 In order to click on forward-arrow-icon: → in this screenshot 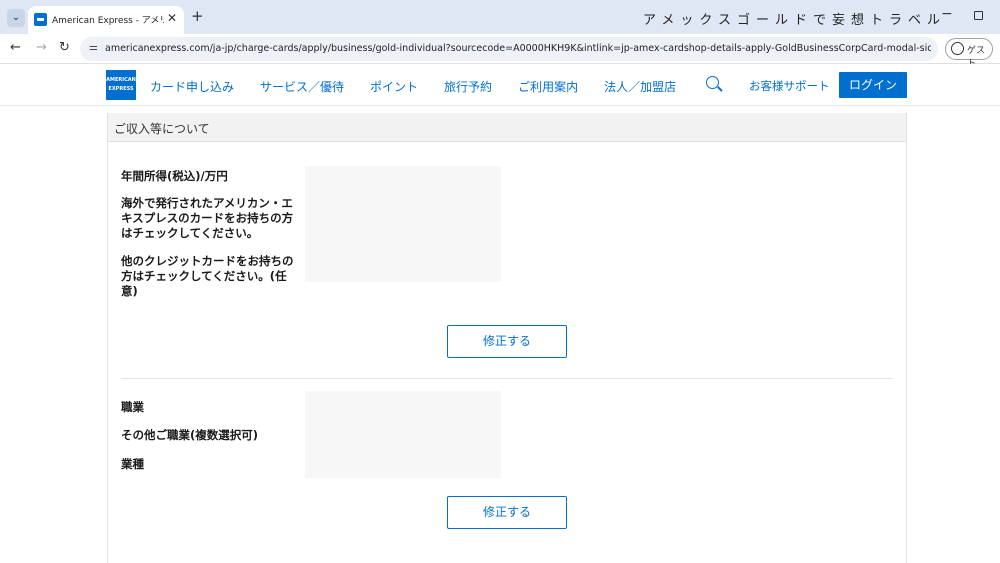, I will do `click(41, 47)`.